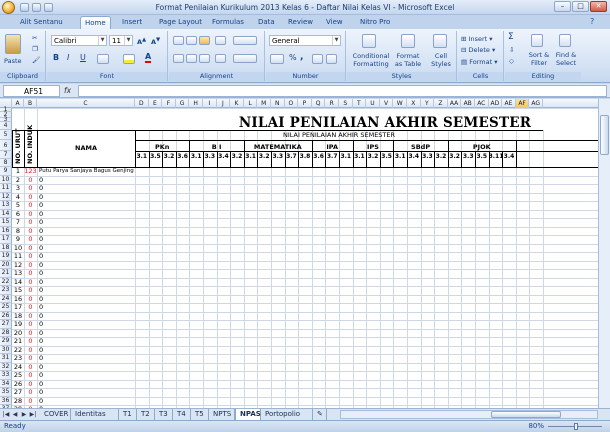 The width and height of the screenshot is (610, 432). Describe the element at coordinates (319, 103) in the screenshot. I see `column-header-q: Q` at that location.